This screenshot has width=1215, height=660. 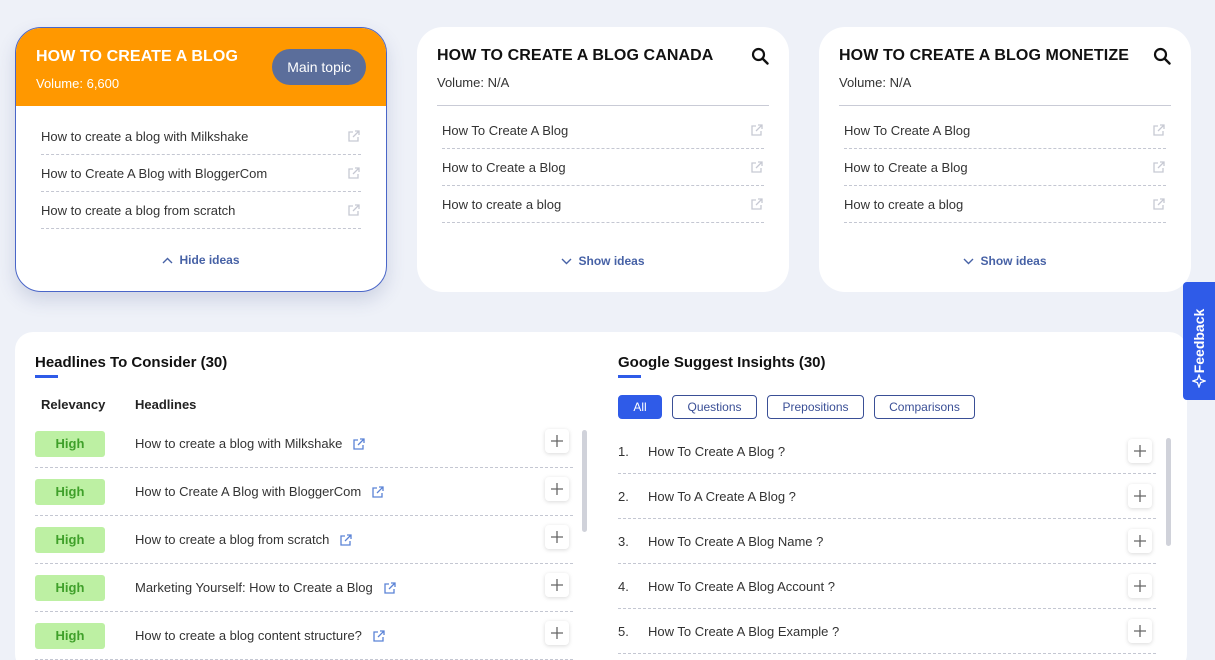 I want to click on feedback-tab: Feedback, so click(x=1199, y=341).